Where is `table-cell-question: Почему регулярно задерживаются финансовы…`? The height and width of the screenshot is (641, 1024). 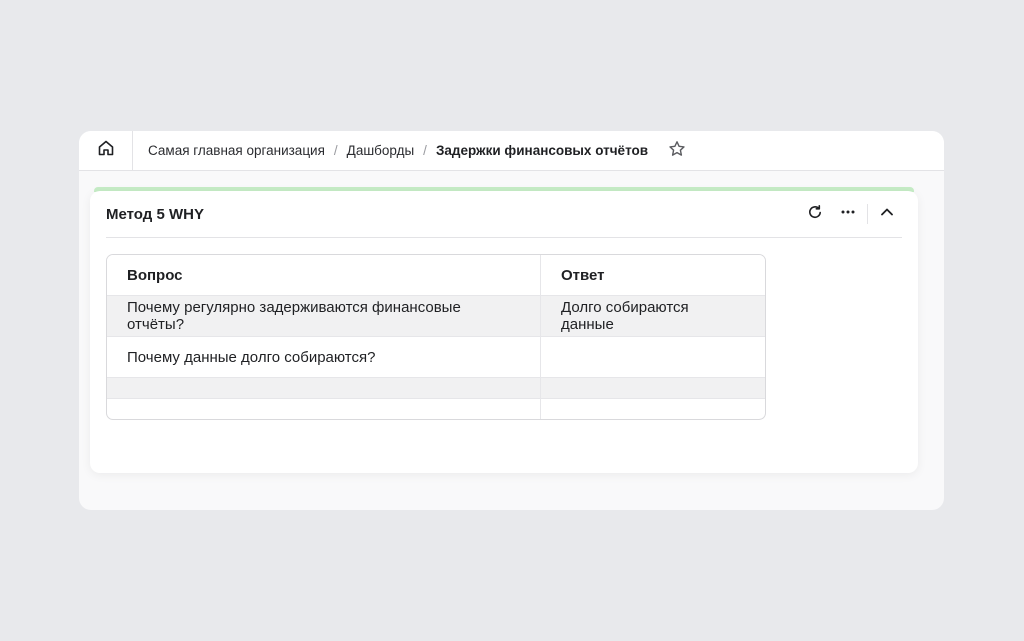 table-cell-question: Почему регулярно задерживаются финансовы… is located at coordinates (324, 316).